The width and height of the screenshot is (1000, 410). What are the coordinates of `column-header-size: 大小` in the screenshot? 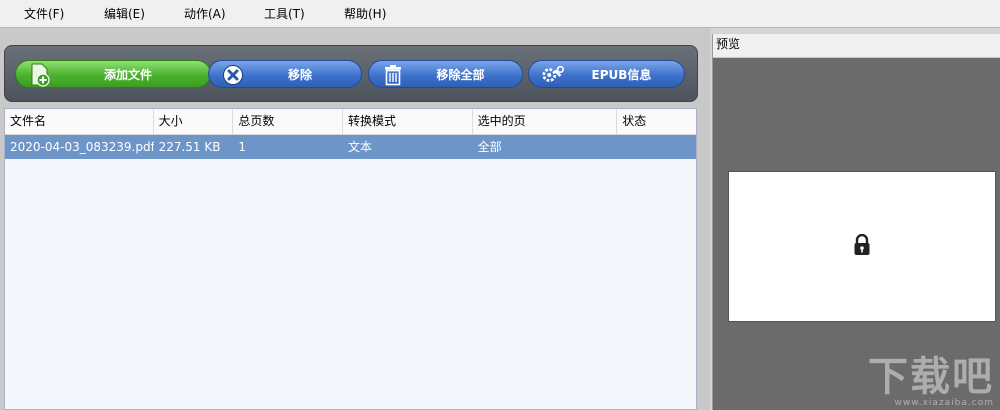 It's located at (194, 121).